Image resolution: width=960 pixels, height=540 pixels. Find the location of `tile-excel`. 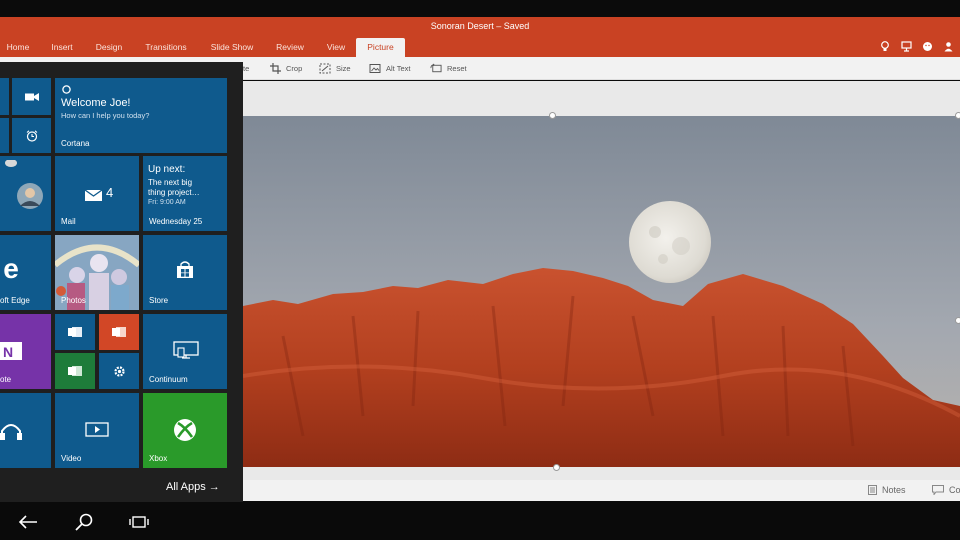

tile-excel is located at coordinates (75, 371).